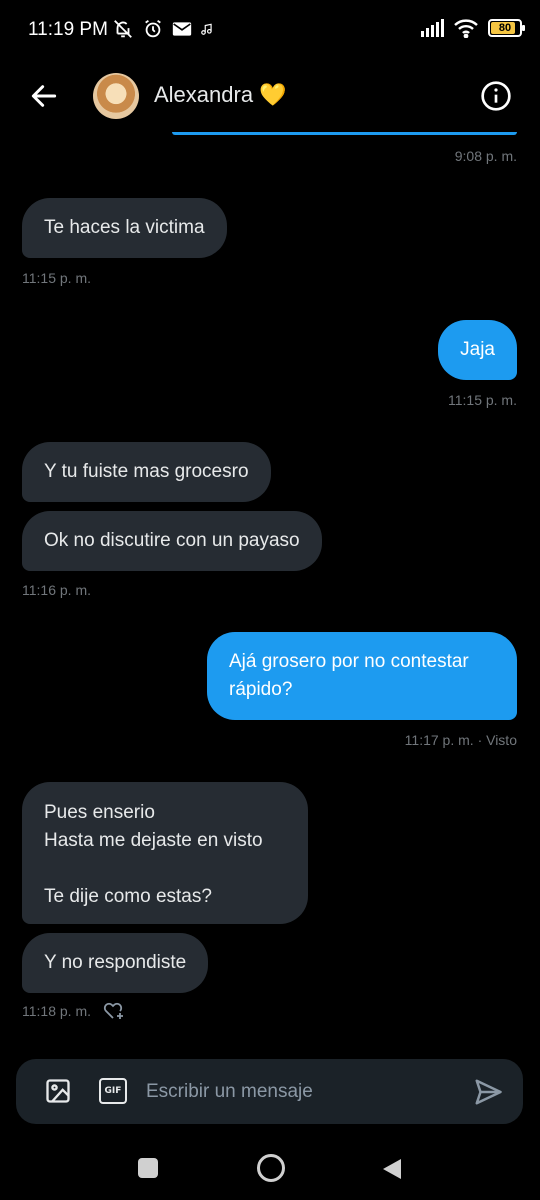  Describe the element at coordinates (296, 1092) in the screenshot. I see `message-input` at that location.